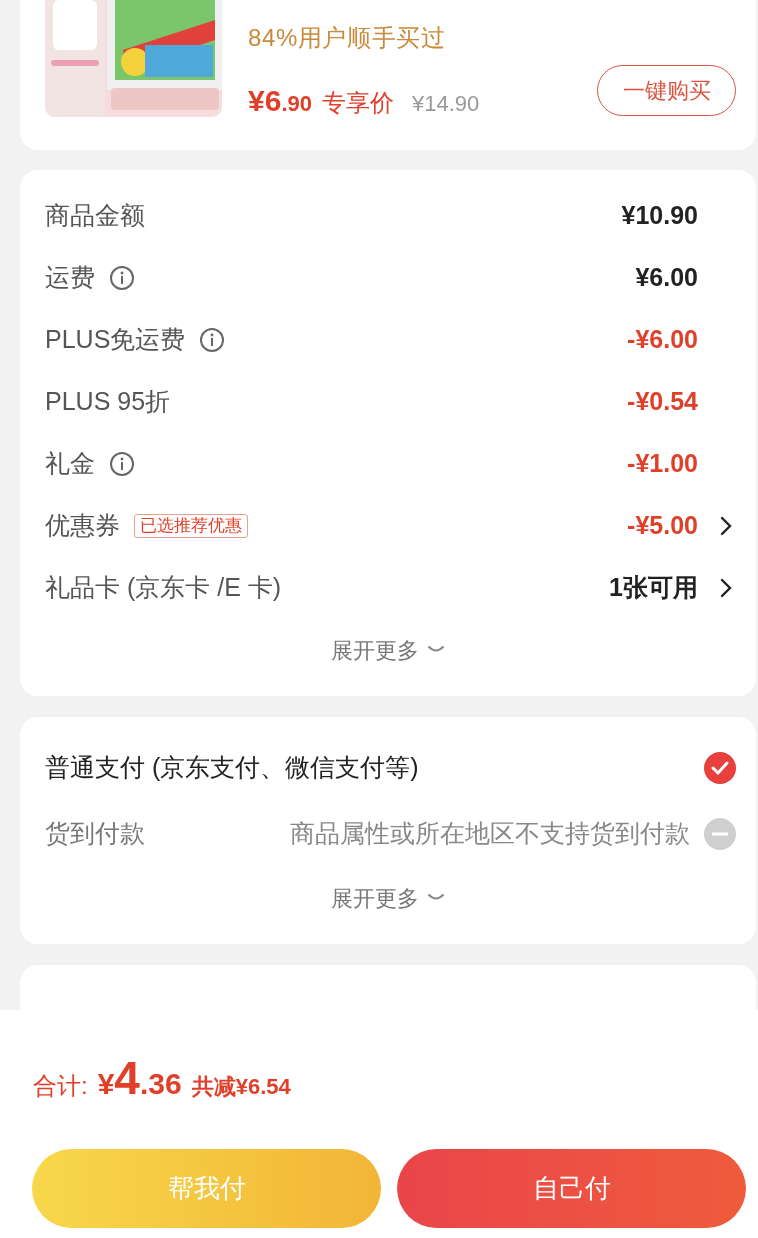 This screenshot has width=758, height=1238. What do you see at coordinates (659, 216) in the screenshot?
I see `row-value: ¥10.90` at bounding box center [659, 216].